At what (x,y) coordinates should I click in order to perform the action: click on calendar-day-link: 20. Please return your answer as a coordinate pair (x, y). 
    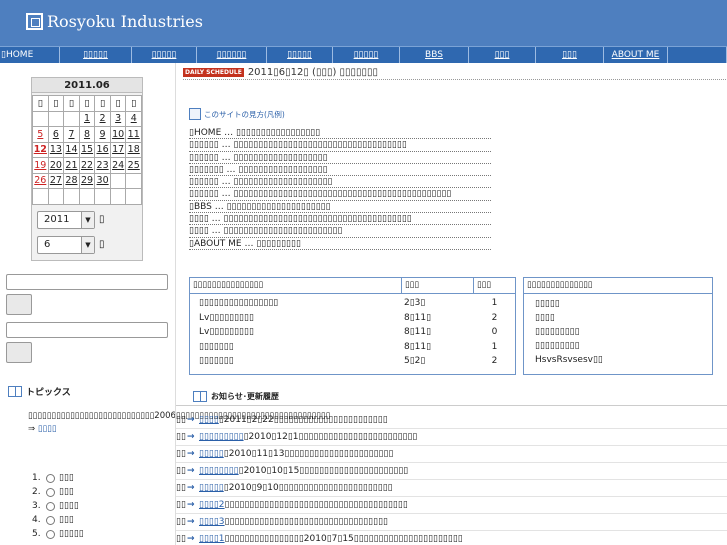
    Looking at the image, I should click on (56, 165).